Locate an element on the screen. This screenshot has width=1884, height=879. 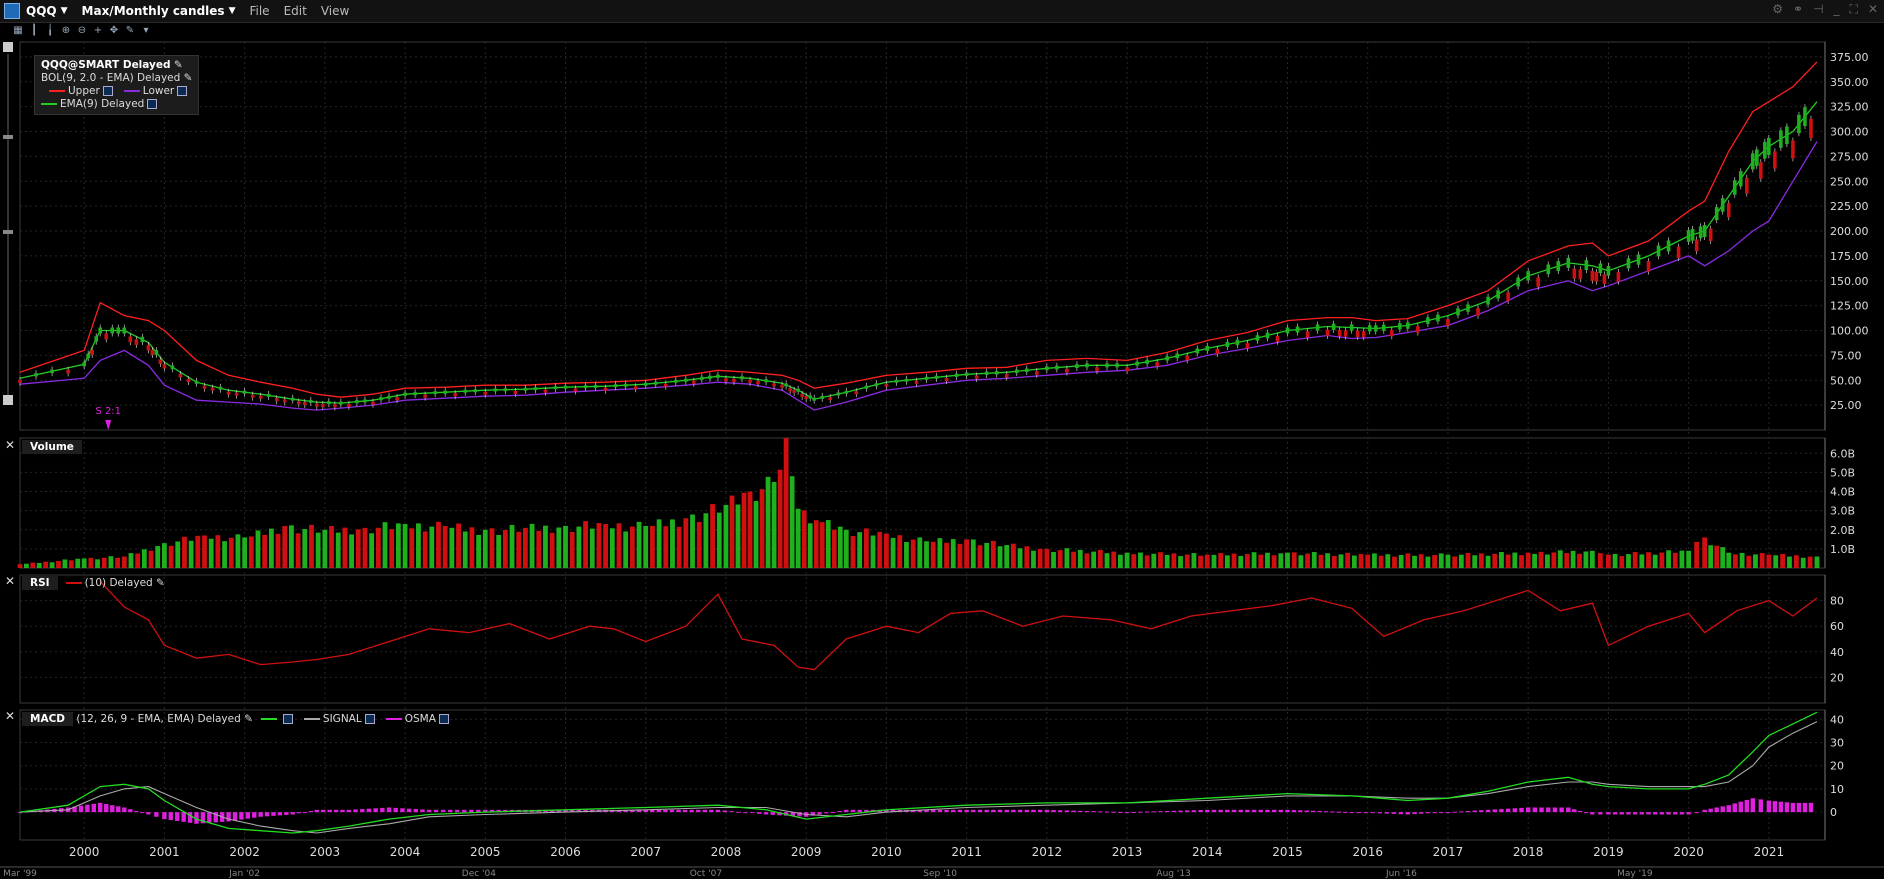
volume-panel: 6.0B 5.0B 4.0B 3.0B 2.0B 1.0B is located at coordinates (936, 503).